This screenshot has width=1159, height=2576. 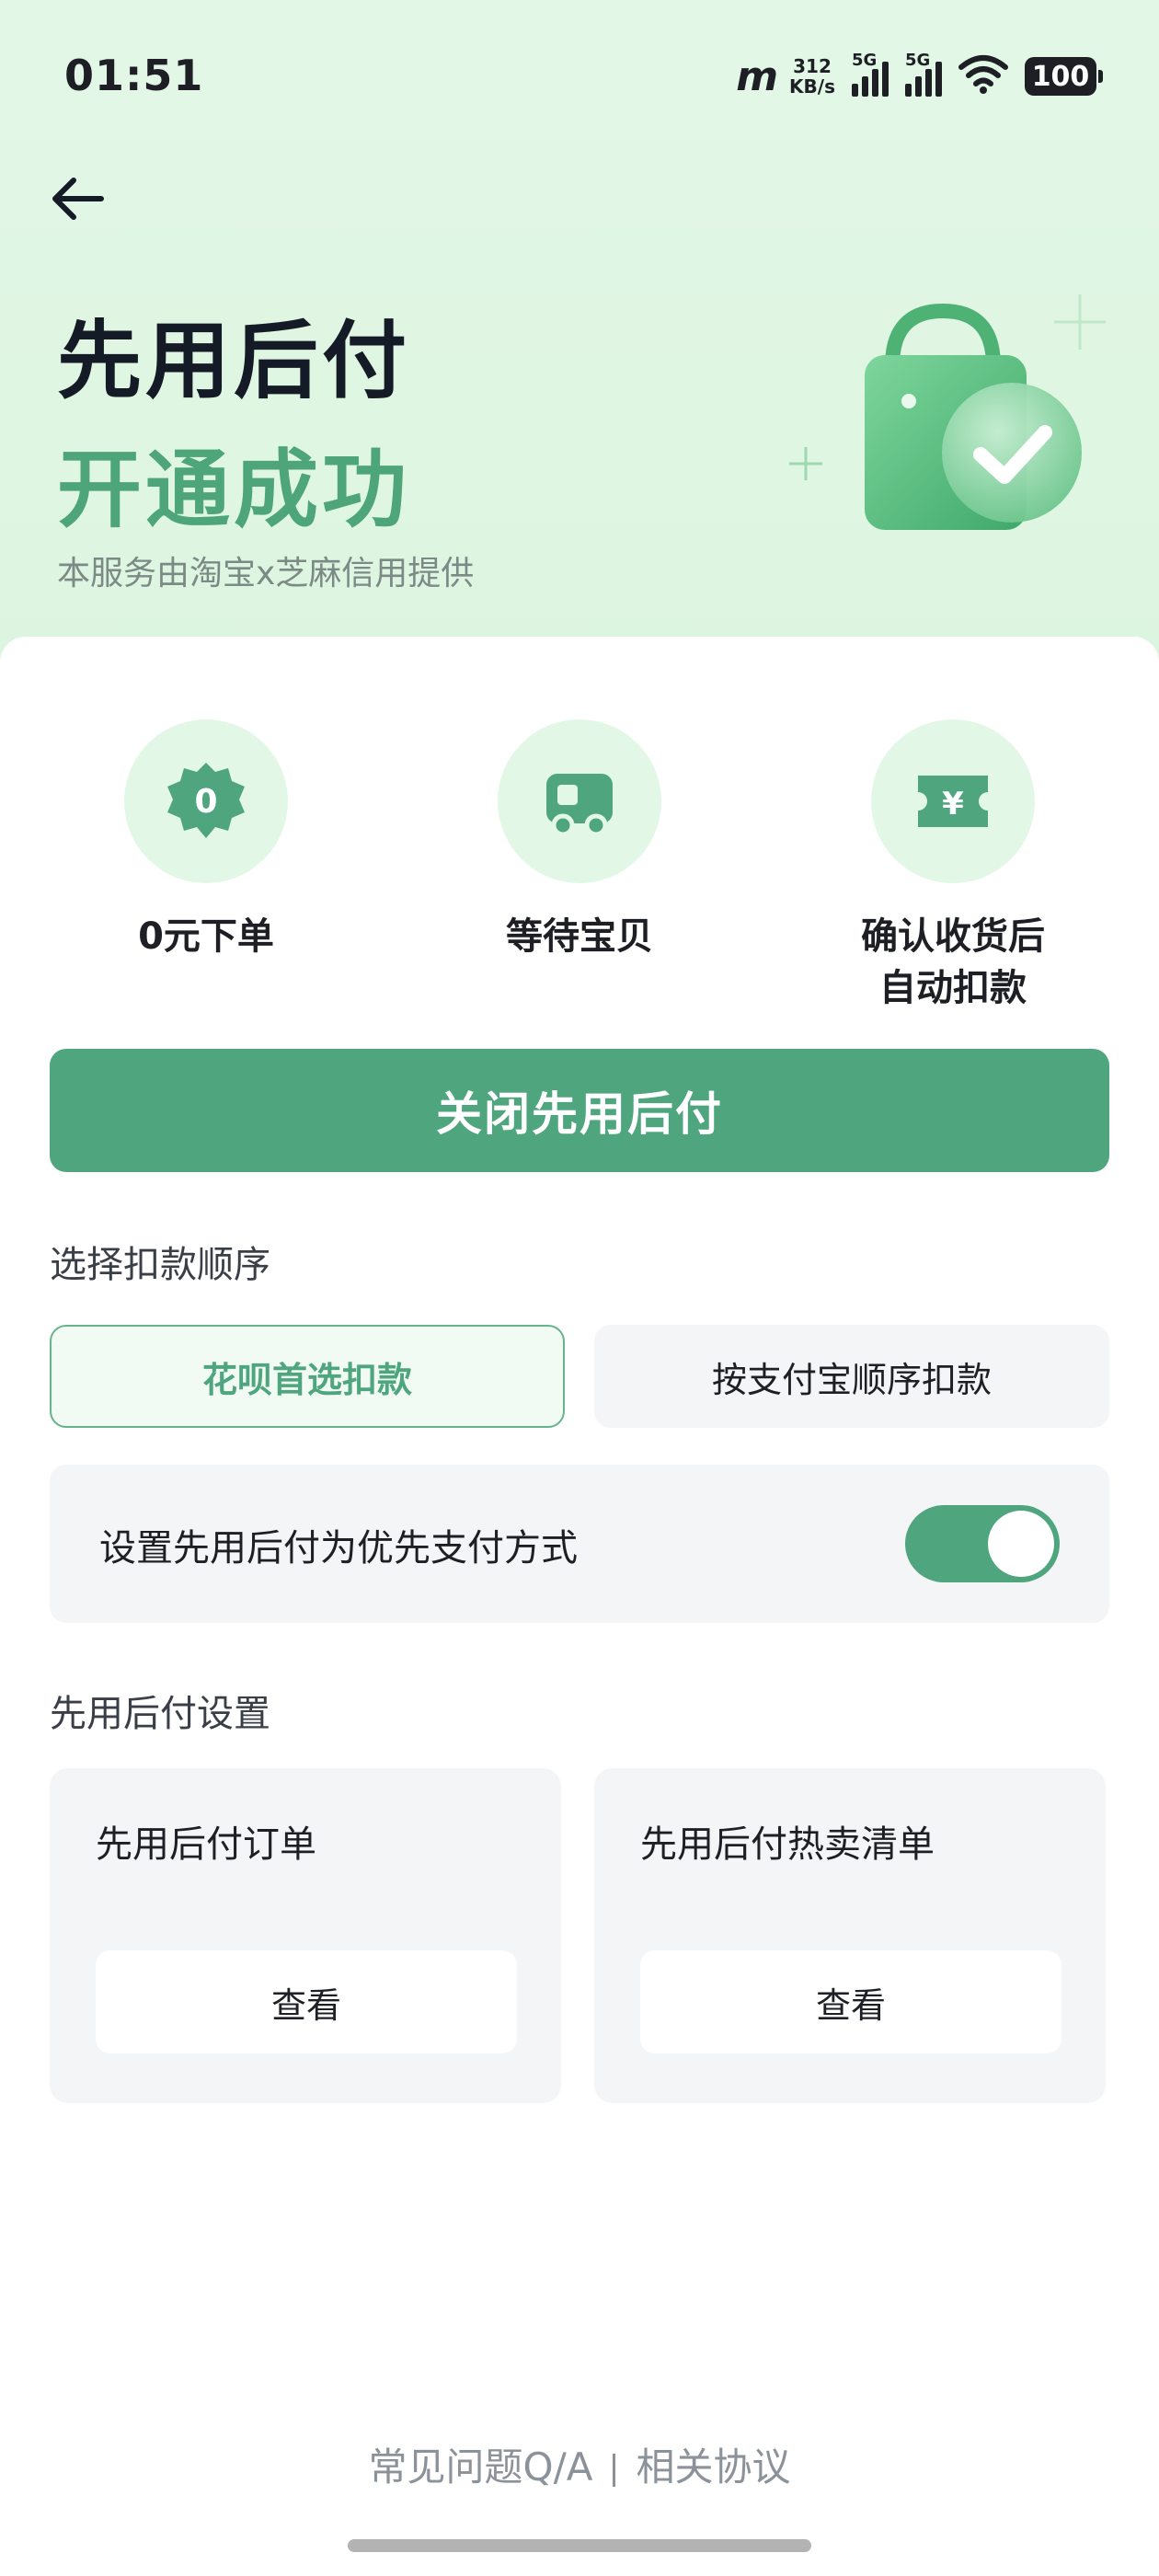 I want to click on truck-icon, so click(x=579, y=805).